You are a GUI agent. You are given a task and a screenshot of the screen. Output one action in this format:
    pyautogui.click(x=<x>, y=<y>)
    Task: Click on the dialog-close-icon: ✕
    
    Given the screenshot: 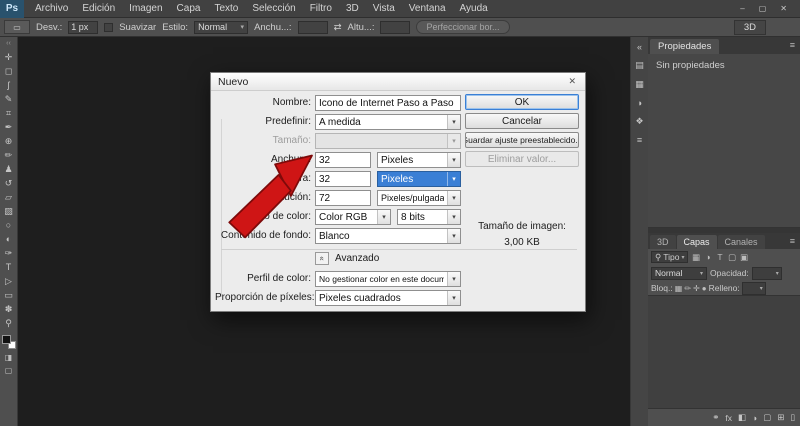 What is the action you would take?
    pyautogui.click(x=572, y=81)
    